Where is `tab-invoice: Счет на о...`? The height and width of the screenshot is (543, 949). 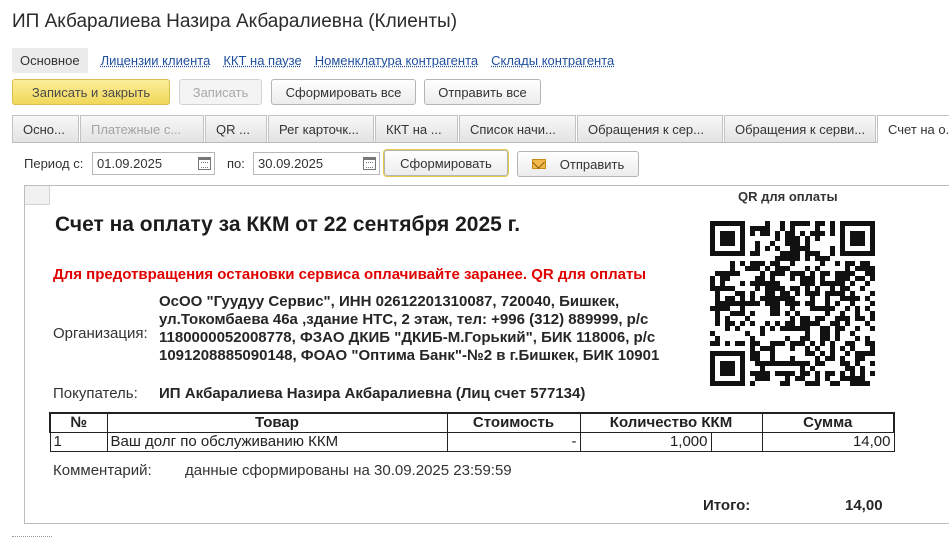 tab-invoice: Счет на о... is located at coordinates (913, 129).